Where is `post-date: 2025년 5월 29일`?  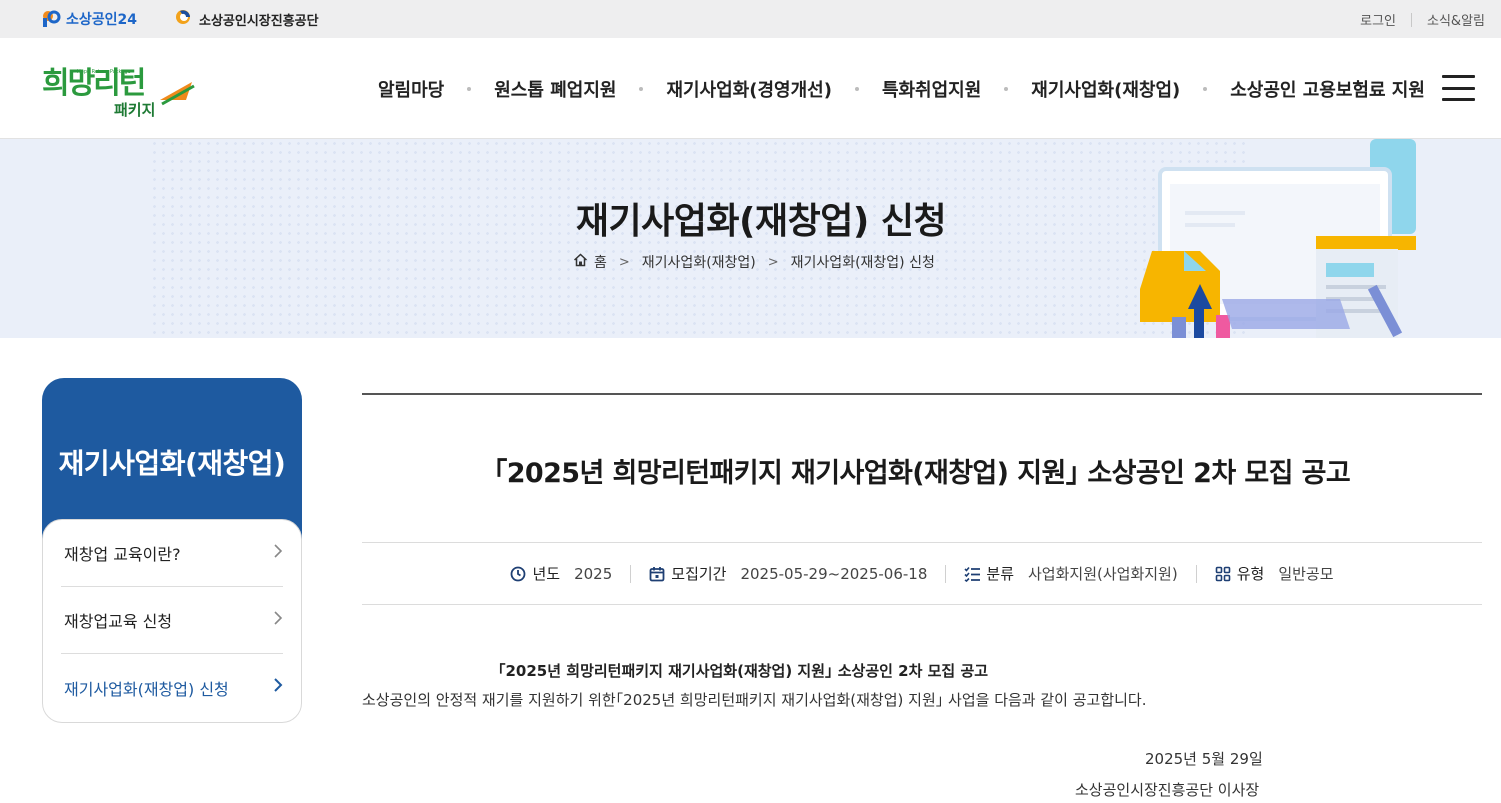 post-date: 2025년 5월 29일 is located at coordinates (1204, 759).